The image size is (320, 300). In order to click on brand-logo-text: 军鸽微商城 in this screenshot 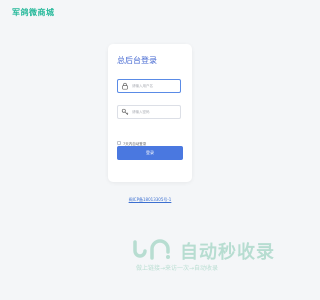, I will do `click(33, 12)`.